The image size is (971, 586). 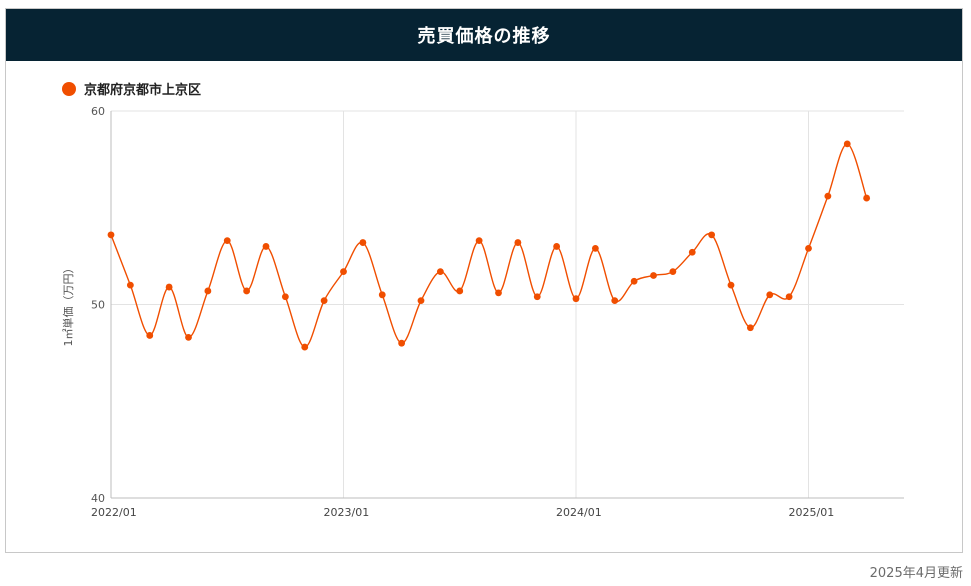 What do you see at coordinates (68, 305) in the screenshot?
I see `y-axis-label: 1㎡単価（万円）` at bounding box center [68, 305].